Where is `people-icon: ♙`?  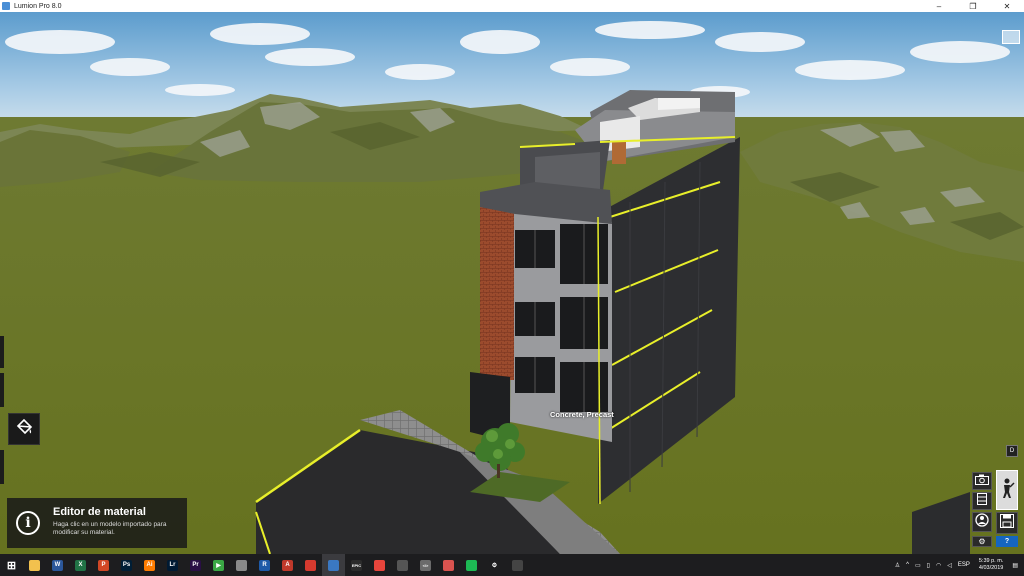 people-icon: ♙ is located at coordinates (897, 565).